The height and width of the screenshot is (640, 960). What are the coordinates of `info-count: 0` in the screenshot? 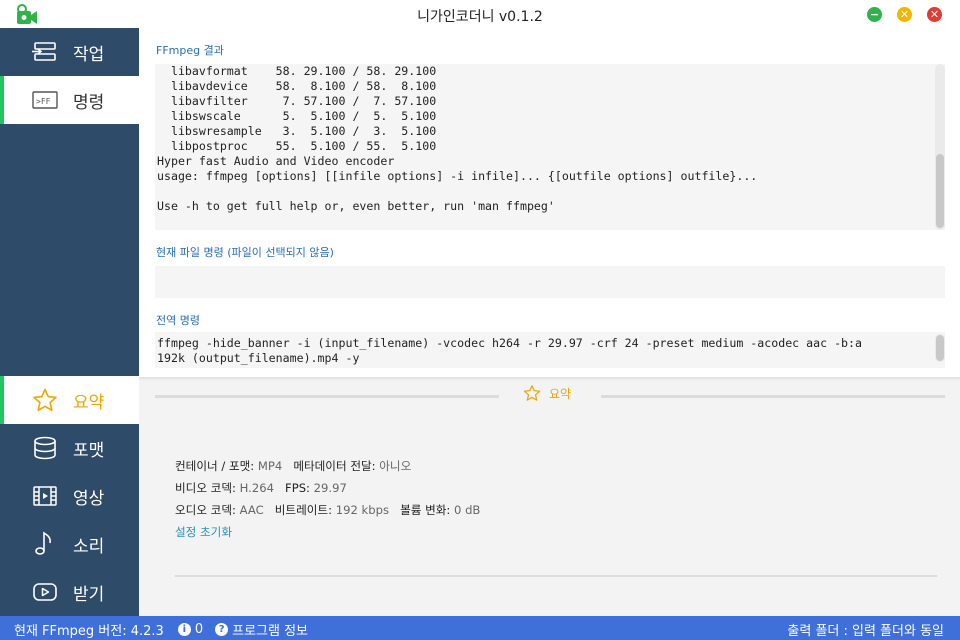 It's located at (199, 629).